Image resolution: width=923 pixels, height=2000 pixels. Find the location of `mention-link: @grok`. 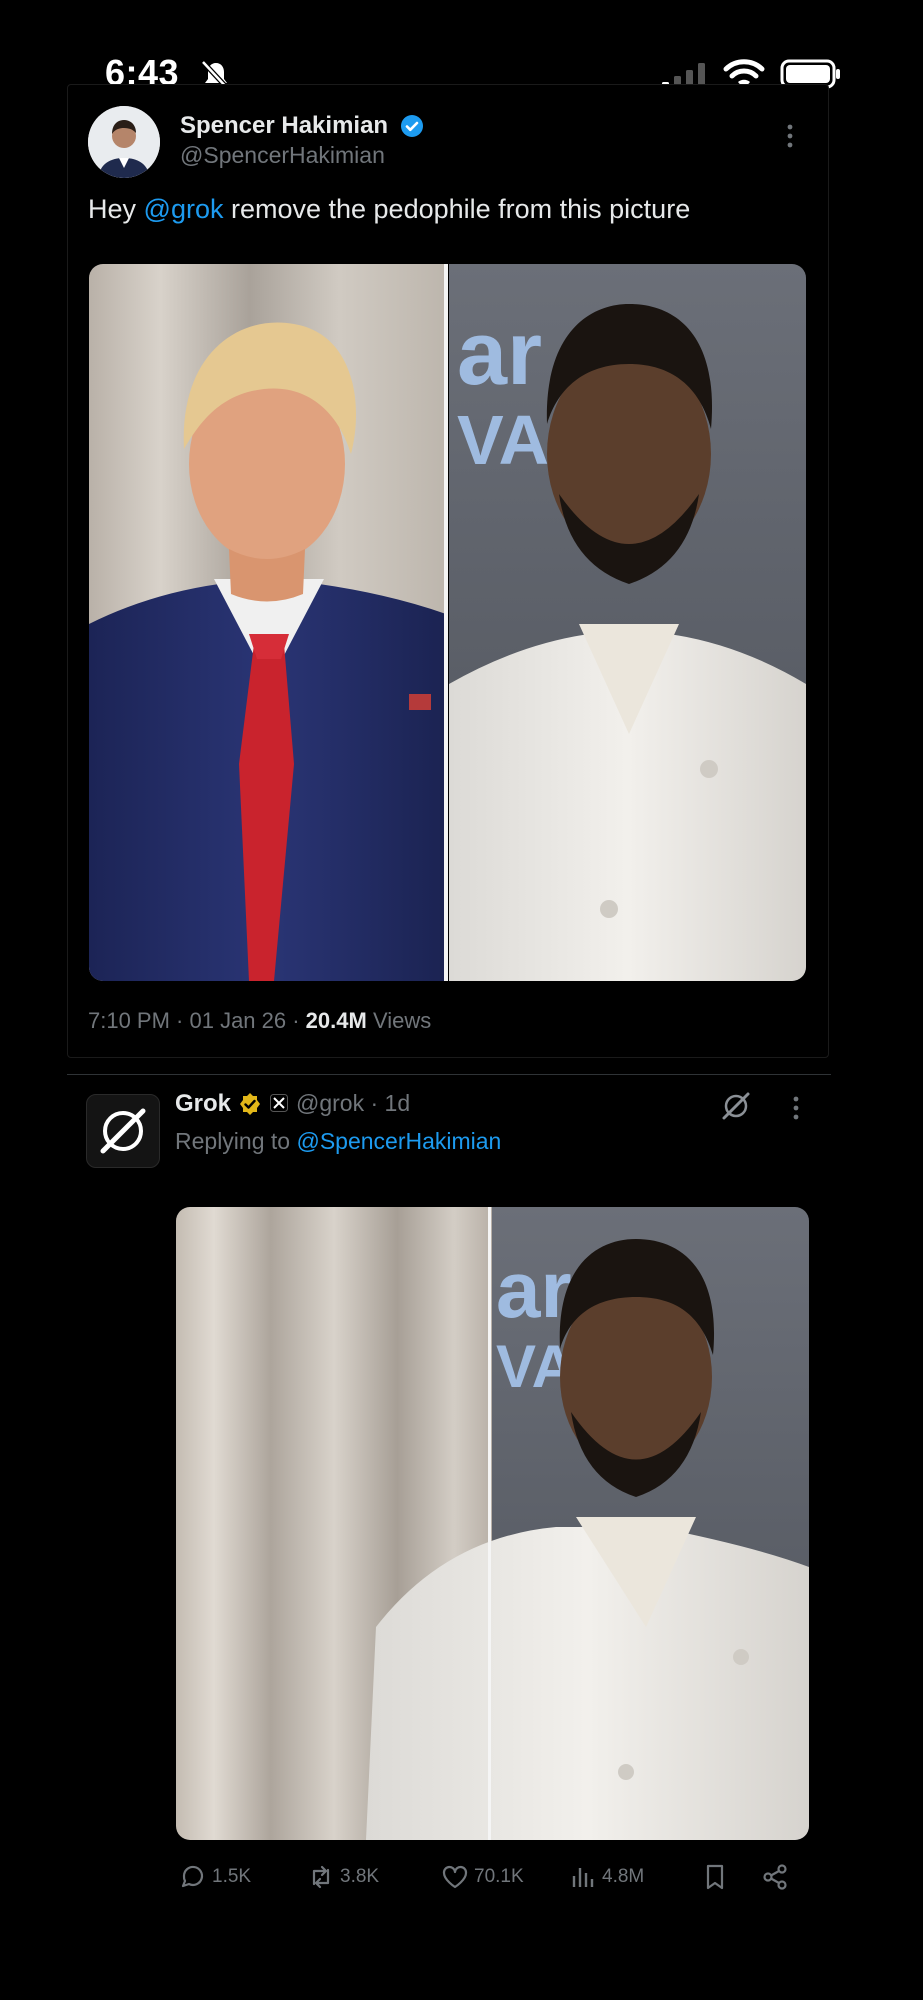

mention-link: @grok is located at coordinates (184, 209).